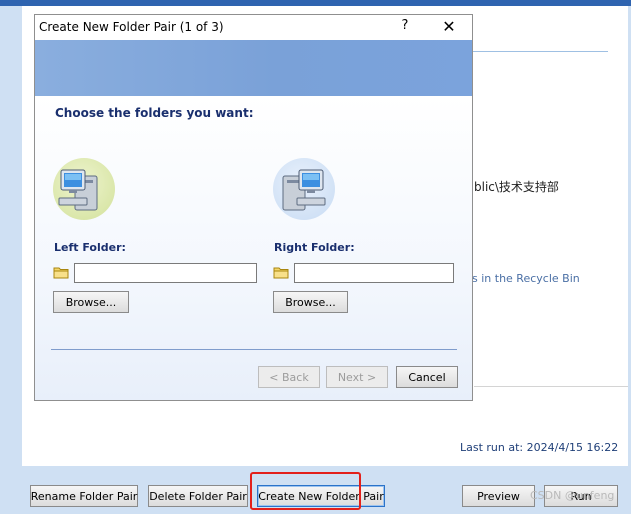  I want to click on back-button: < Back, so click(289, 377).